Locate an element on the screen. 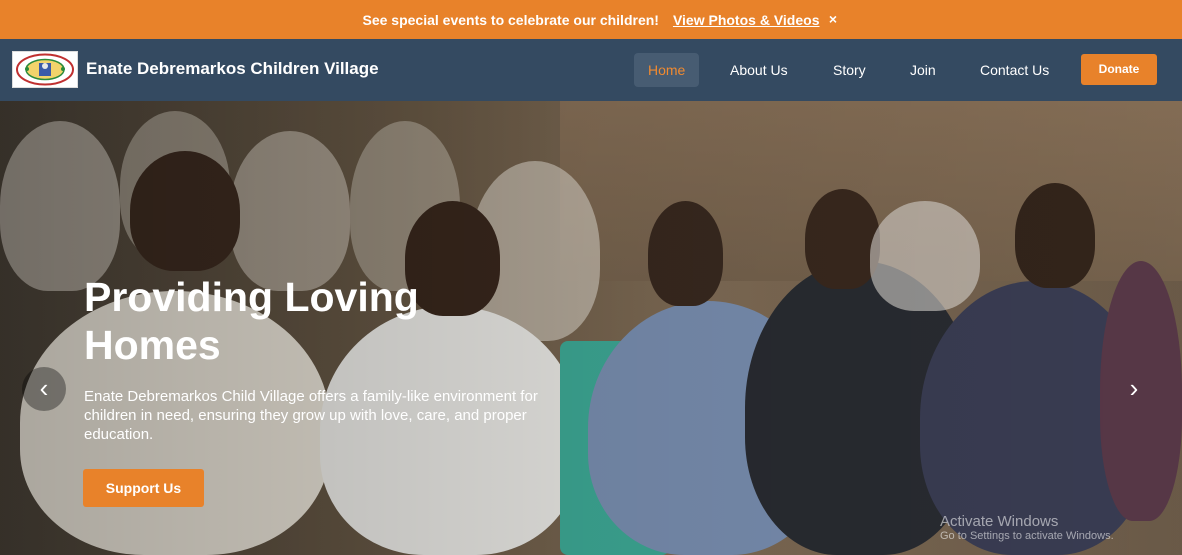 The image size is (1182, 555). logo-emblem-icon is located at coordinates (45, 69).